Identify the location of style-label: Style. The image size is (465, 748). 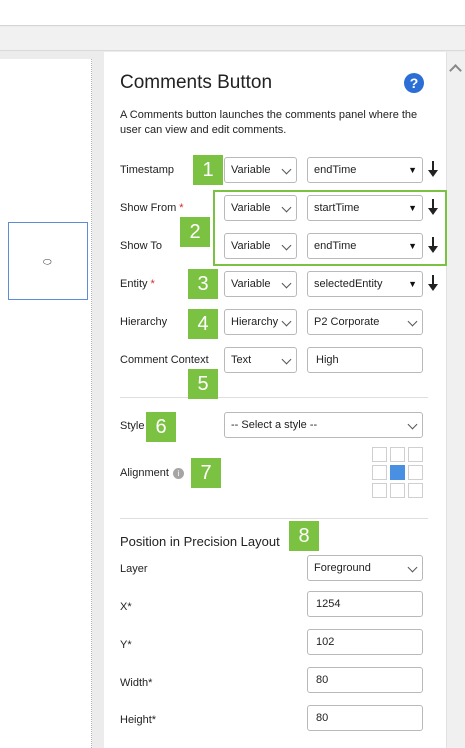
(132, 426).